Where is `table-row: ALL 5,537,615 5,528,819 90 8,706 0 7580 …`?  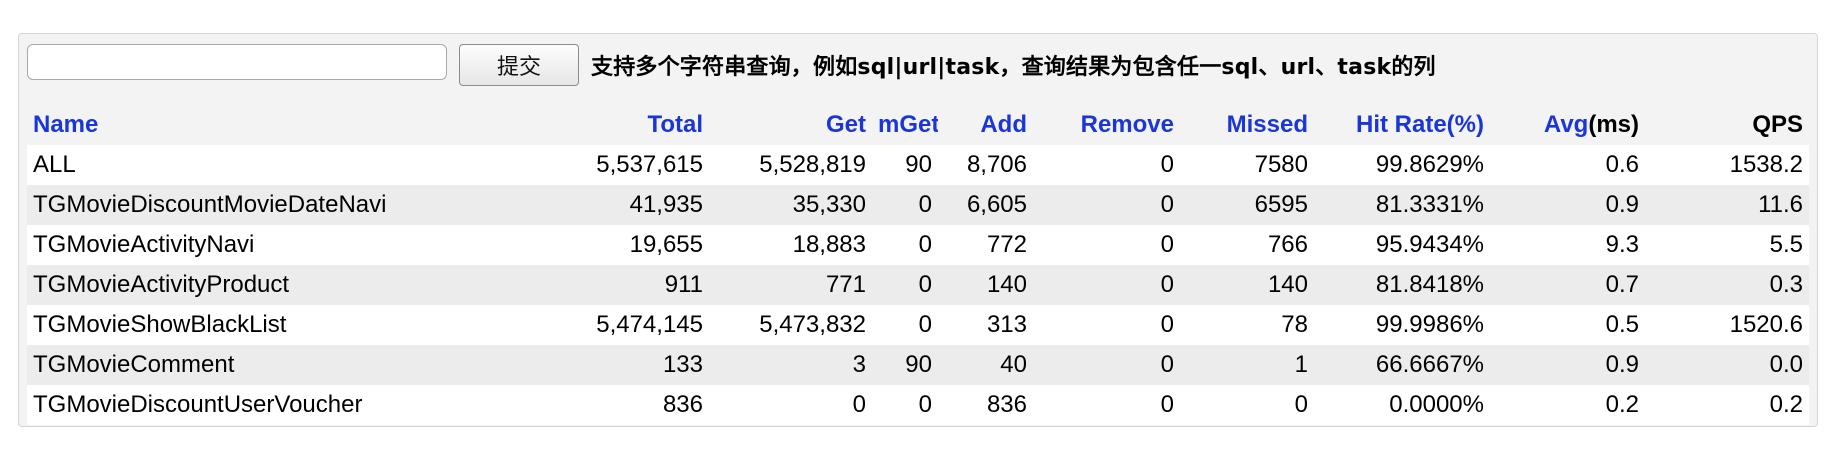 table-row: ALL 5,537,615 5,528,819 90 8,706 0 7580 … is located at coordinates (918, 165).